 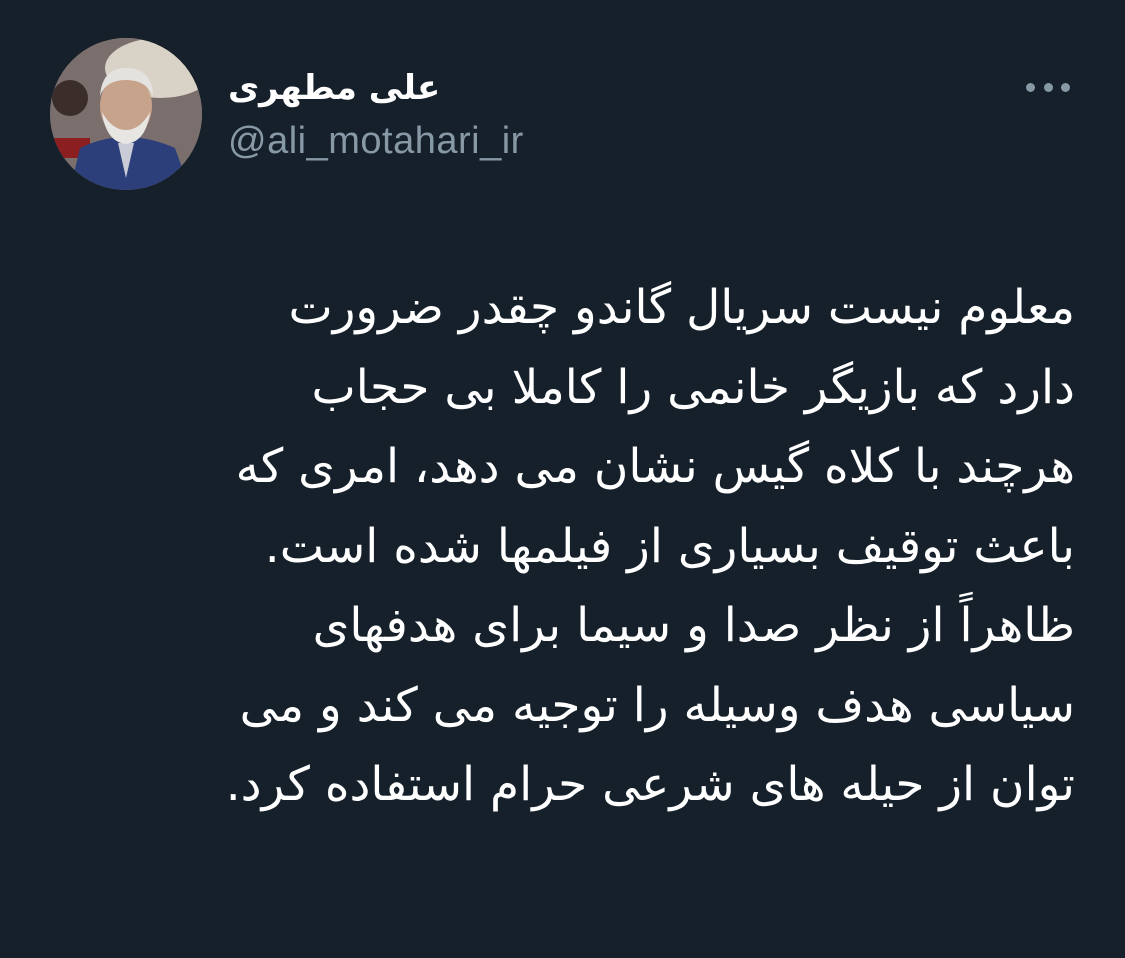 I want to click on tweet-text-line: معلوم نیست سریال گاندو چقدر ضرورت, so click(x=681, y=307).